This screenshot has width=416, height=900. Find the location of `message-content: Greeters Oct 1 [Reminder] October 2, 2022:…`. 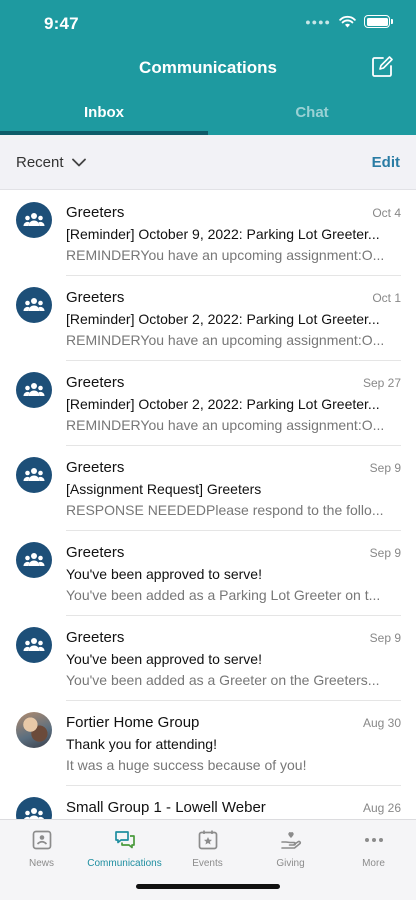

message-content: Greeters Oct 1 [Reminder] October 2, 2022:… is located at coordinates (233, 318).